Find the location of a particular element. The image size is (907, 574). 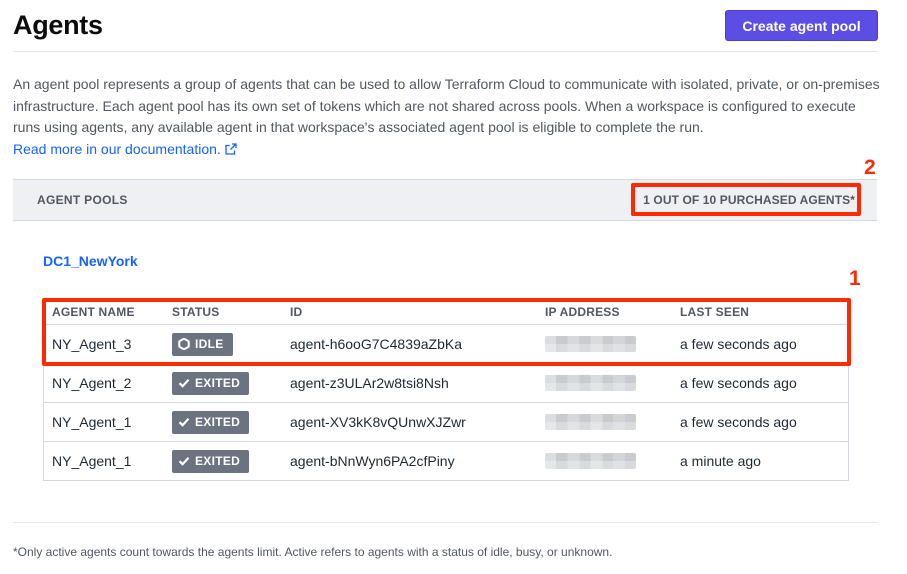

agent-id: agent-XV3kK8vQUnwXJZwr is located at coordinates (378, 422).